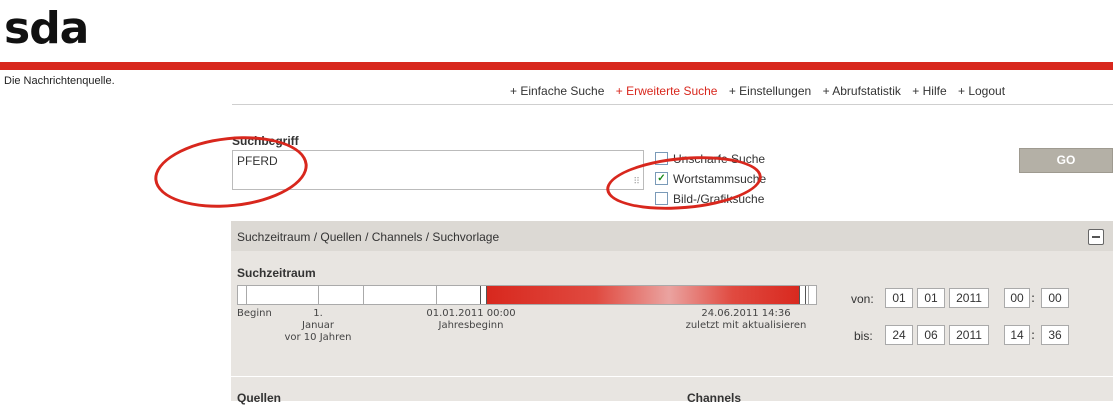  What do you see at coordinates (259, 398) in the screenshot?
I see `quellen-label: Quellen` at bounding box center [259, 398].